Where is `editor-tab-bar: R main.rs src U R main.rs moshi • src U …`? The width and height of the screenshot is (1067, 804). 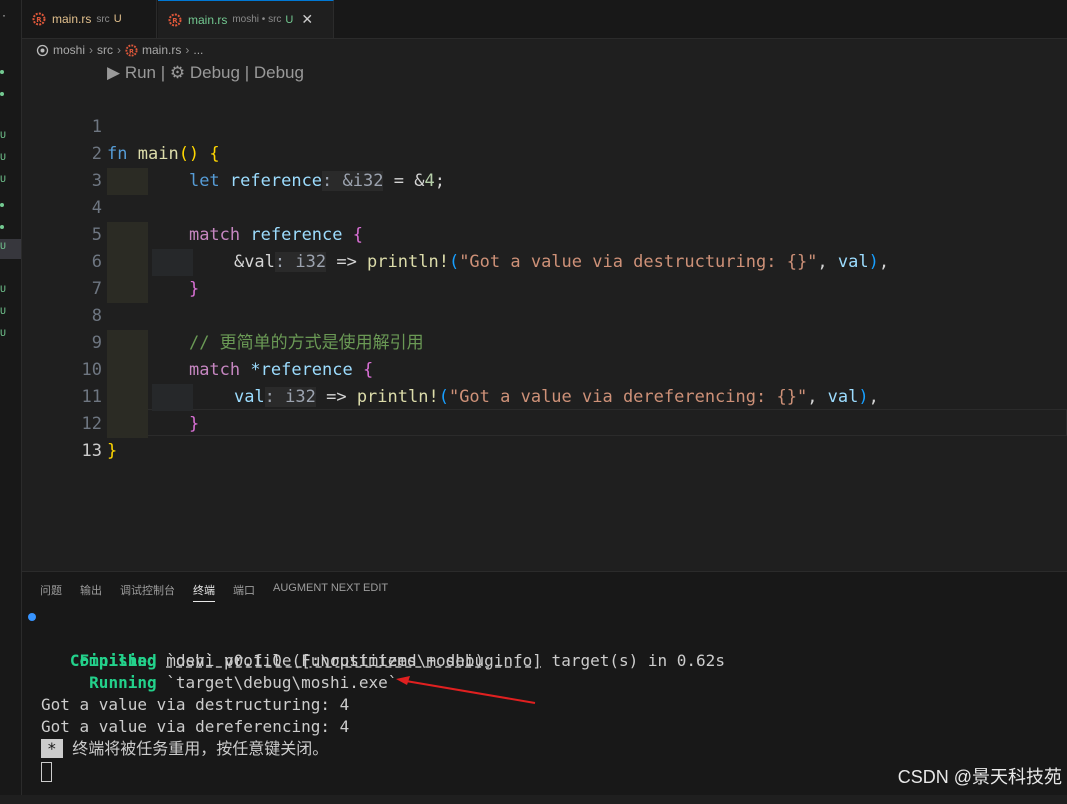
editor-tab-bar: R main.rs src U R main.rs moshi • src U … is located at coordinates (544, 19).